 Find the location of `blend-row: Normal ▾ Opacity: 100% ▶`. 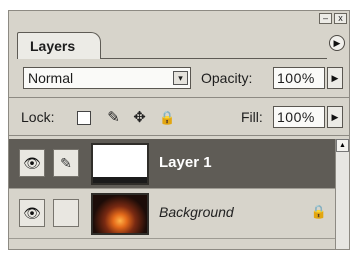

blend-row: Normal ▾ Opacity: 100% ▶ is located at coordinates (184, 79).